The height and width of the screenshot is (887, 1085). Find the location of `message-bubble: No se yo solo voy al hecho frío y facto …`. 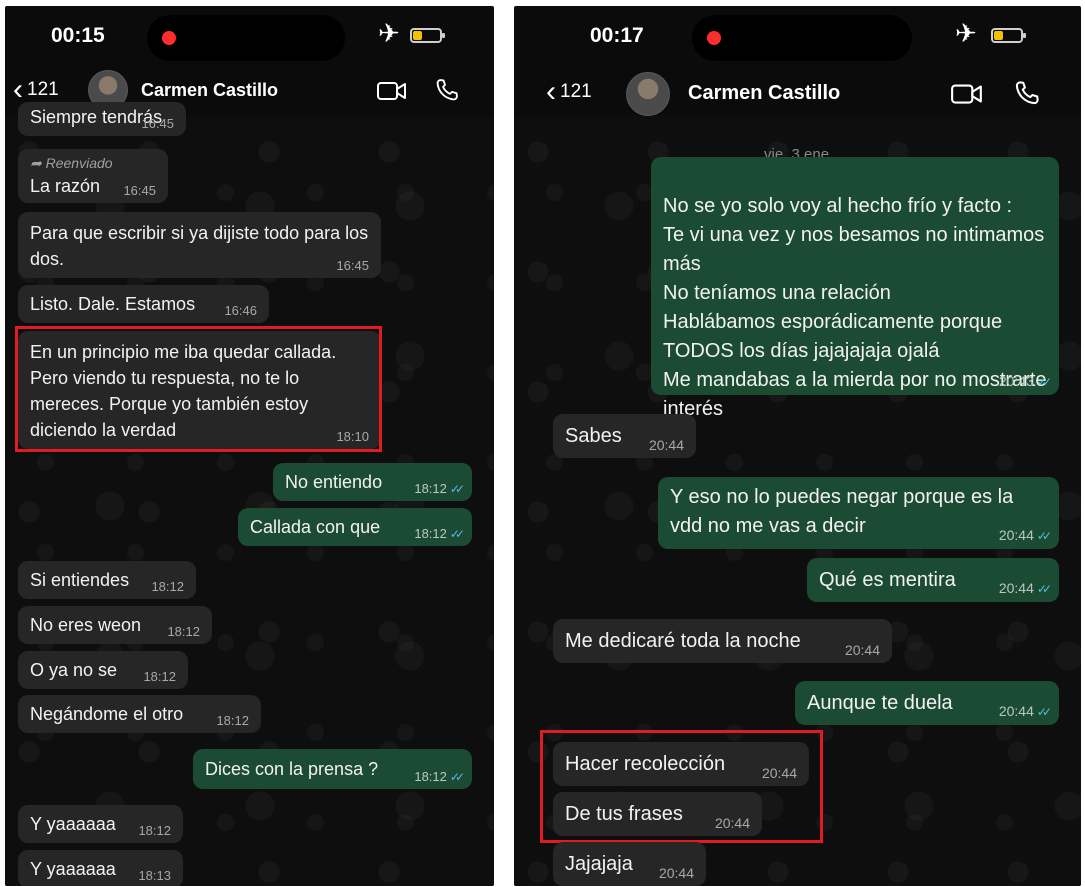

message-bubble: No se yo solo voy al hecho frío y facto … is located at coordinates (855, 288).